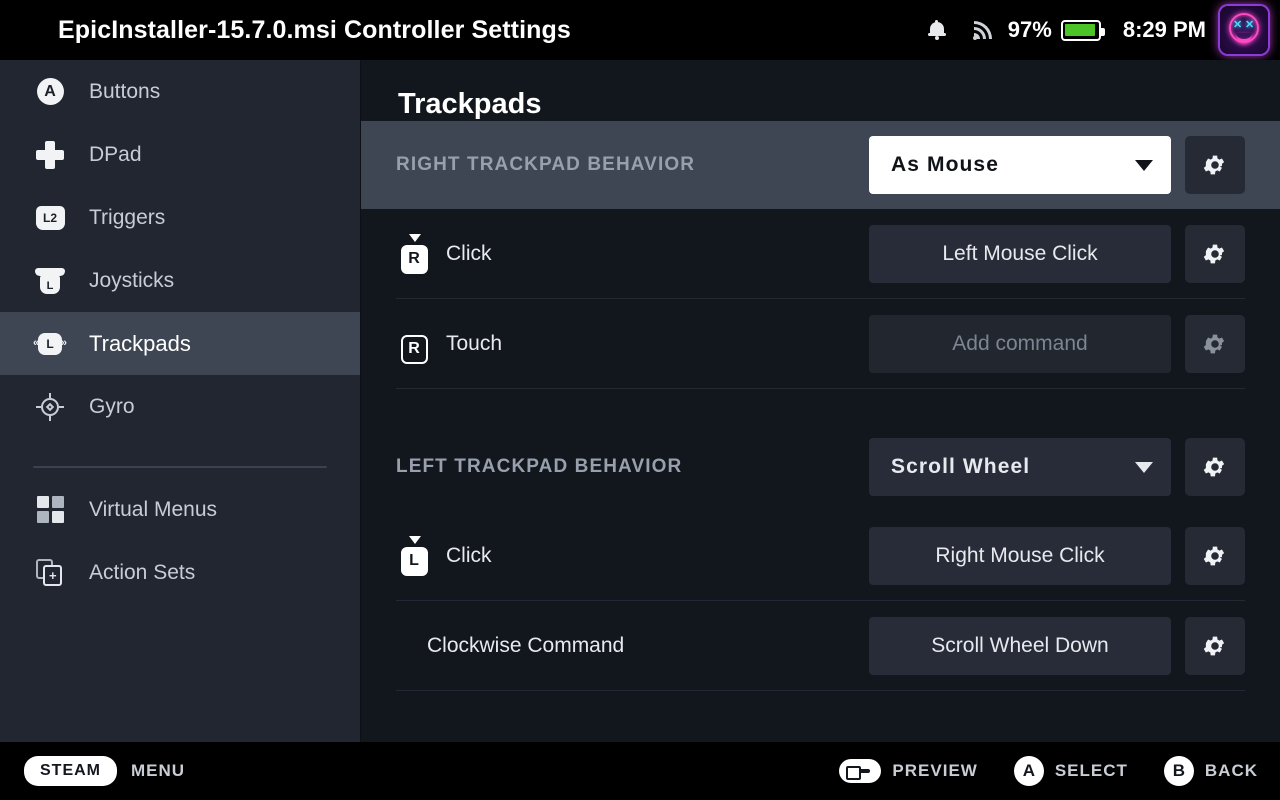  I want to click on hint-label: PREVIEW, so click(935, 770).